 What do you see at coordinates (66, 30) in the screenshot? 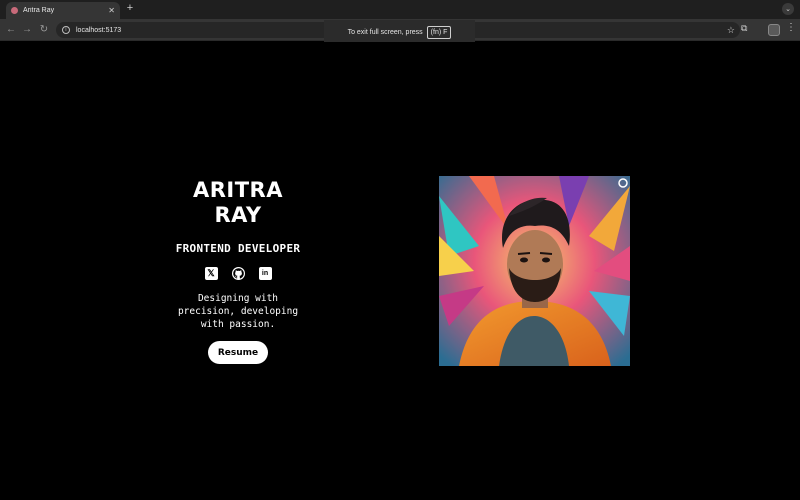
I see `site-info-icon: i` at bounding box center [66, 30].